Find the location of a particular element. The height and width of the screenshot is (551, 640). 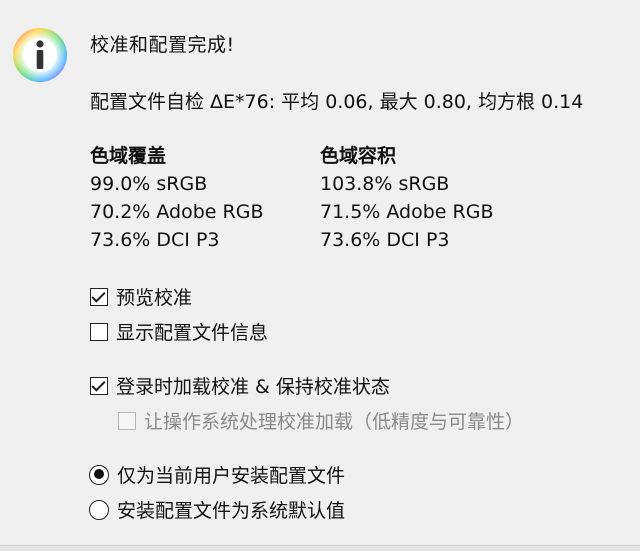

preview-calibration-label: 预览校准 is located at coordinates (154, 298).